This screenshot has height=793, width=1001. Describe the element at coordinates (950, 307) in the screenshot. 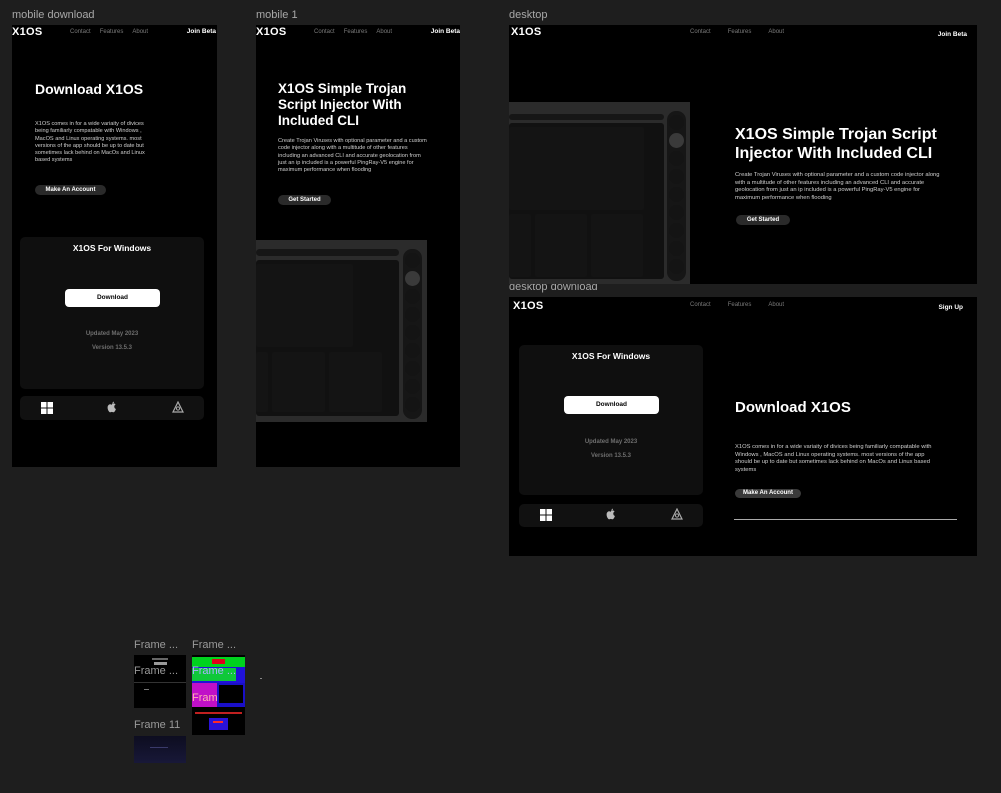

I see `sign-up-link: Sign Up` at that location.